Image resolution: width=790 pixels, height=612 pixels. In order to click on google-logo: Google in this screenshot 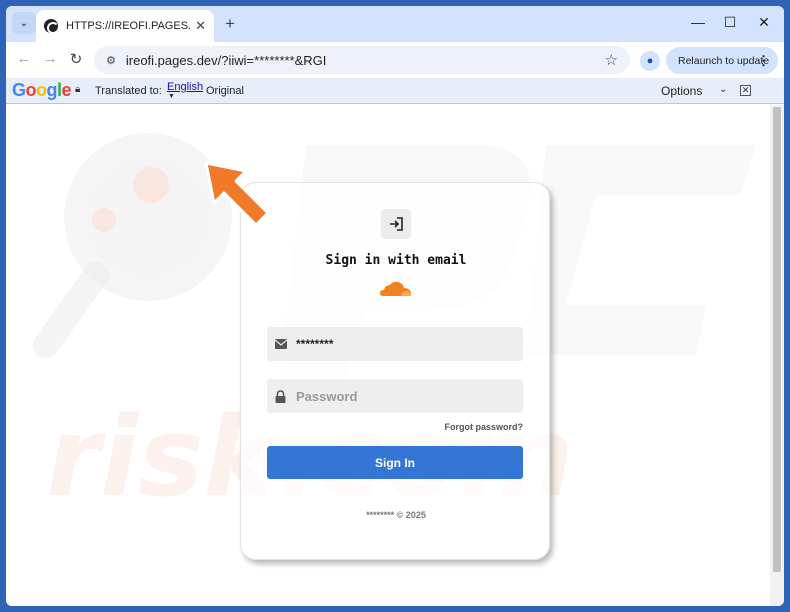, I will do `click(42, 90)`.